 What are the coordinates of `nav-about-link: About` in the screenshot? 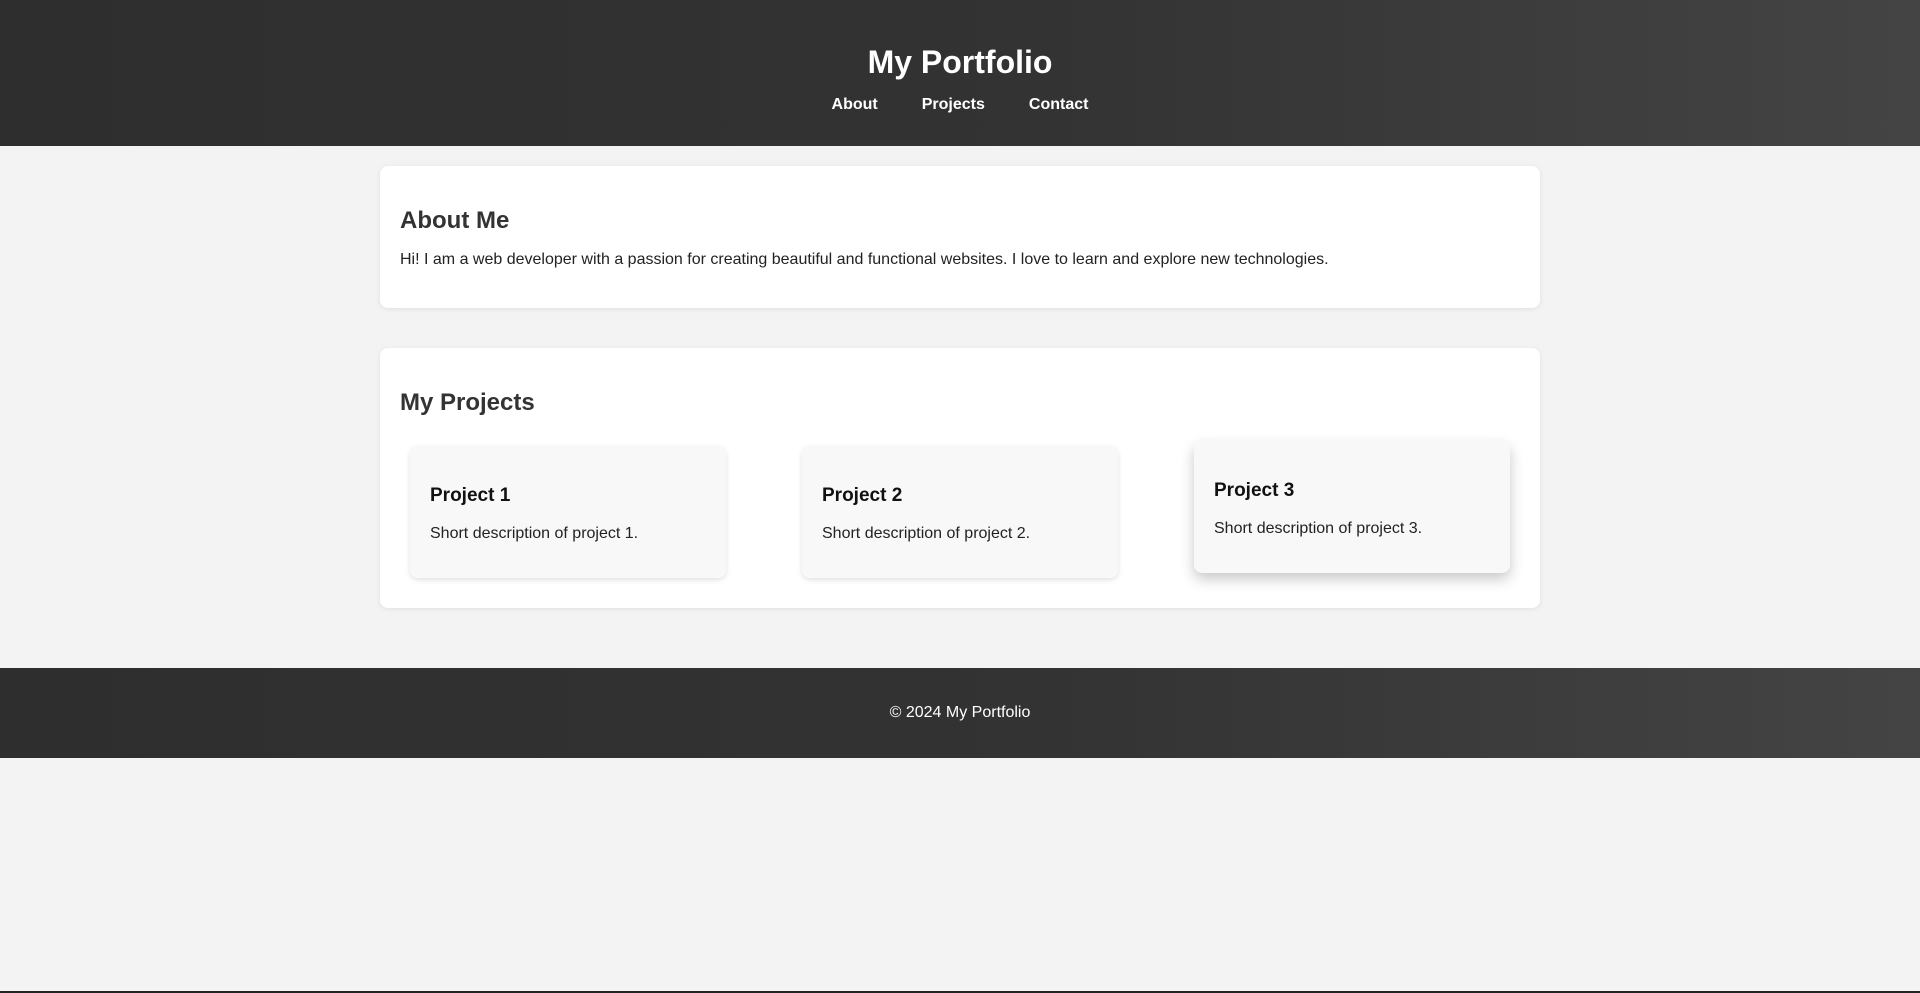 It's located at (855, 105).